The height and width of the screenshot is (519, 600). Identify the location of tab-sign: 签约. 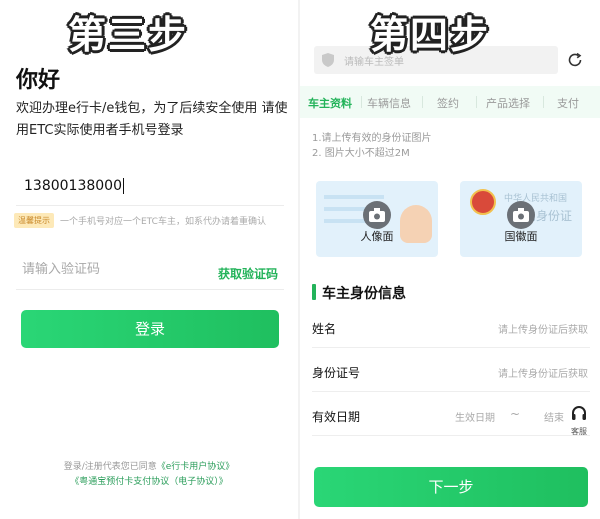
(448, 103).